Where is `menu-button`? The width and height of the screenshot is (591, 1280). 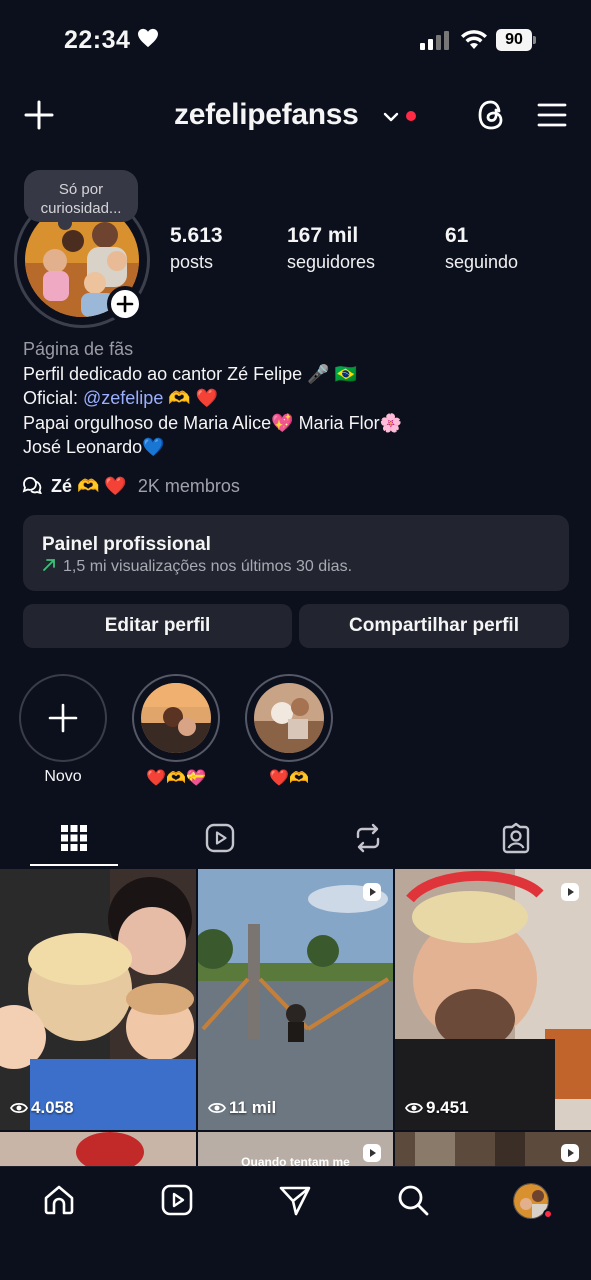 menu-button is located at coordinates (552, 115).